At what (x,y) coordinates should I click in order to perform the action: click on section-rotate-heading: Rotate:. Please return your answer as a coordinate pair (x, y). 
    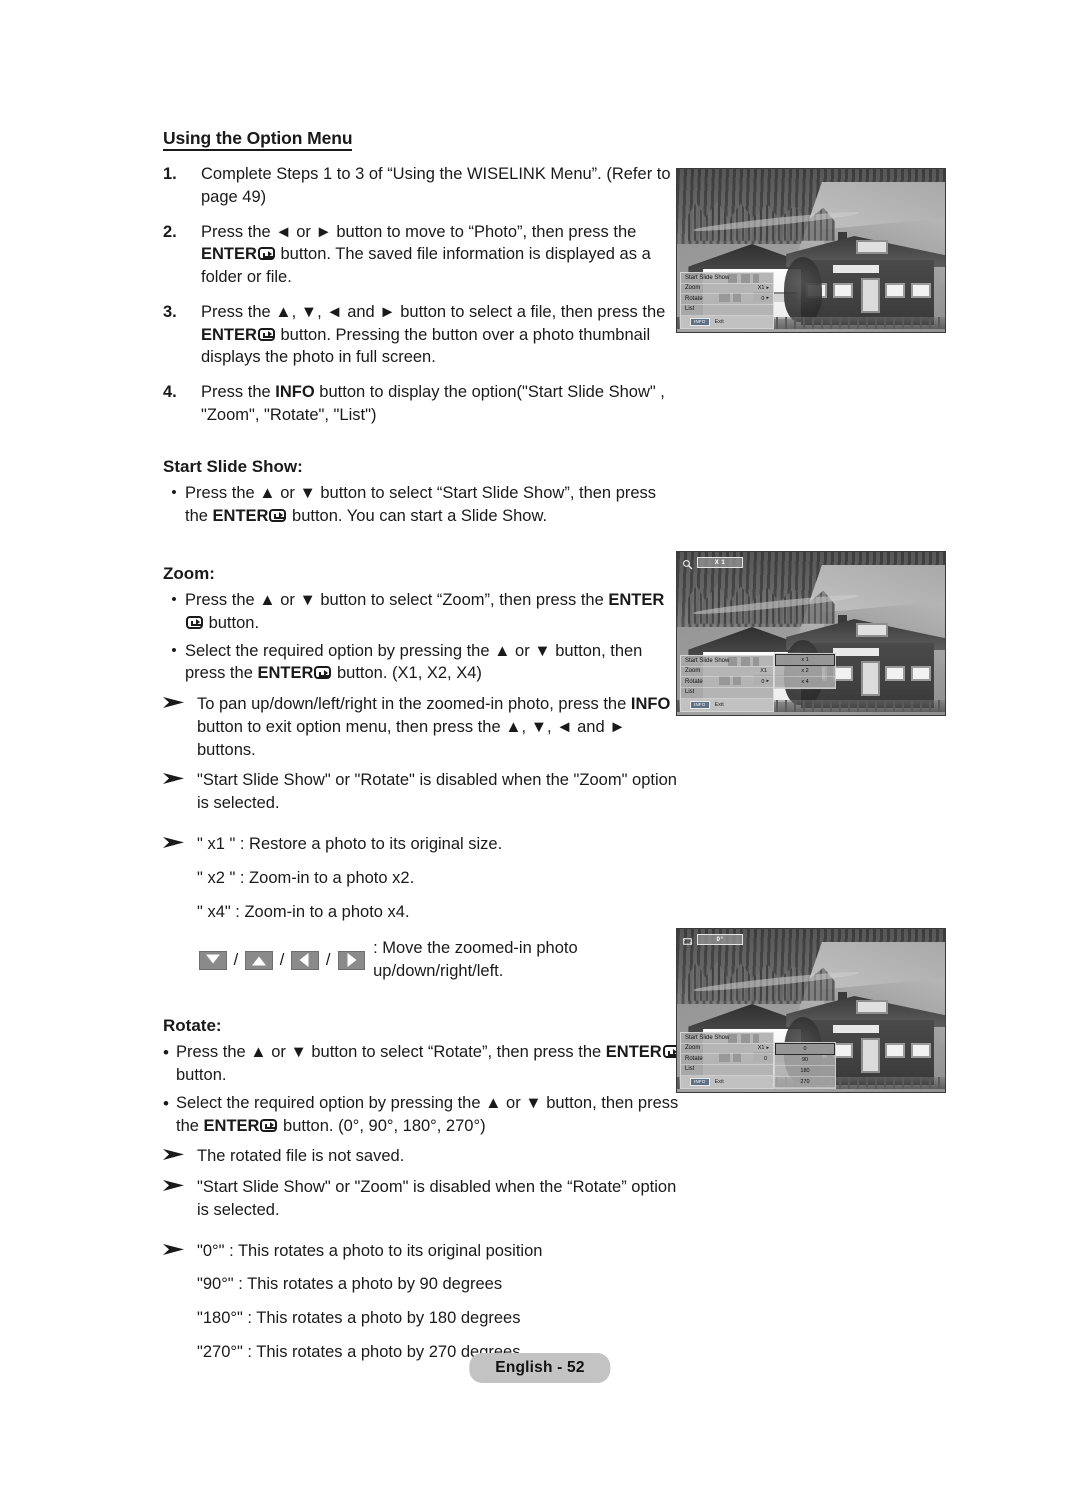
    Looking at the image, I should click on (192, 1025).